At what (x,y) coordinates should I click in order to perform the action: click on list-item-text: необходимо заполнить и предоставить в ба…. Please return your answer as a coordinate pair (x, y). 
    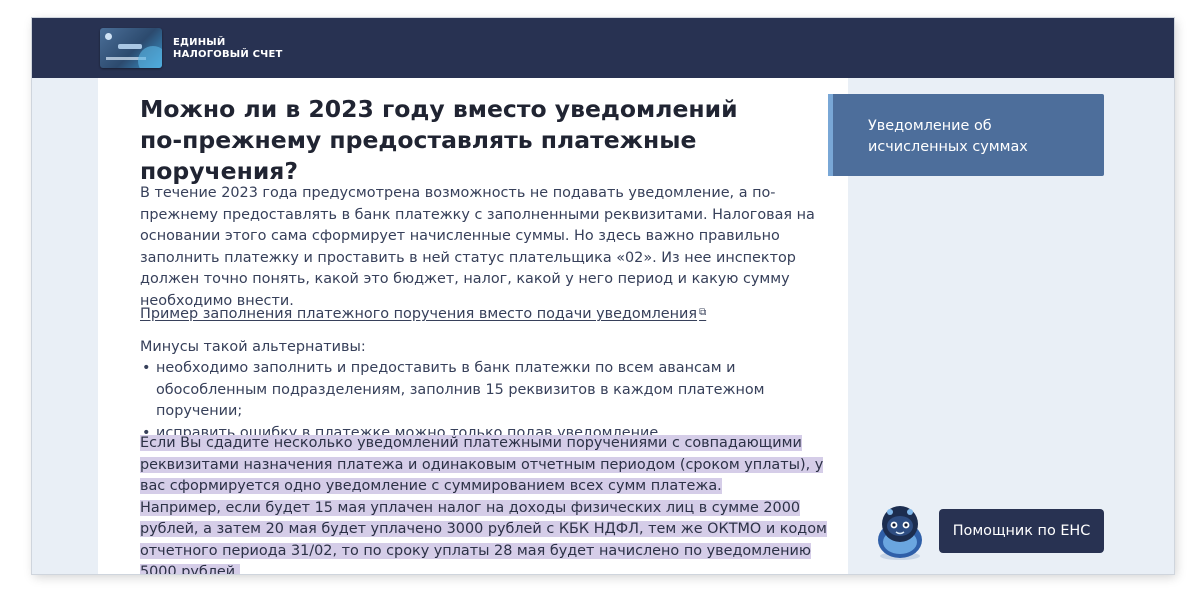
    Looking at the image, I should click on (460, 389).